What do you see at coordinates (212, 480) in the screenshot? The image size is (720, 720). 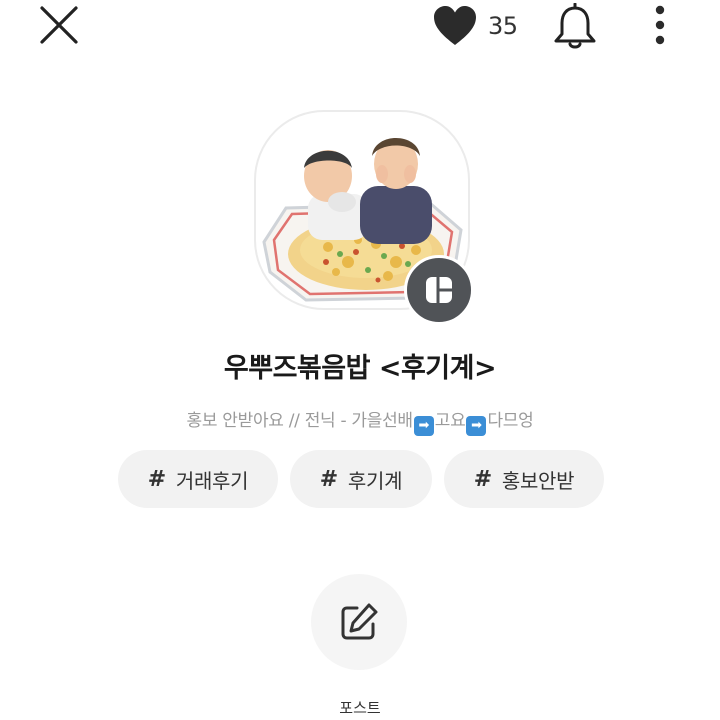 I see `tag-label: 거래후기` at bounding box center [212, 480].